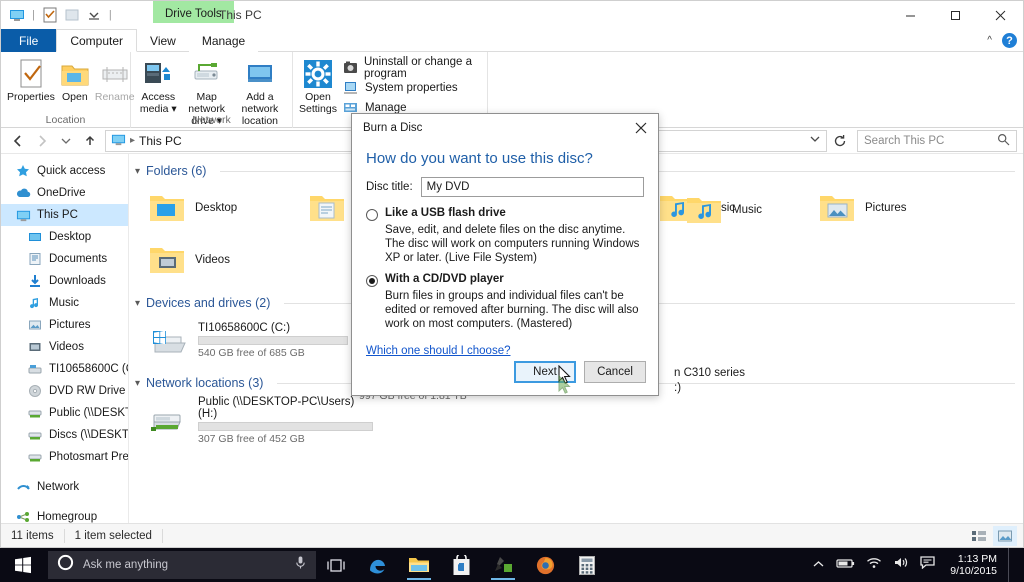  What do you see at coordinates (17, 15) in the screenshot?
I see `this-pc-icon` at bounding box center [17, 15].